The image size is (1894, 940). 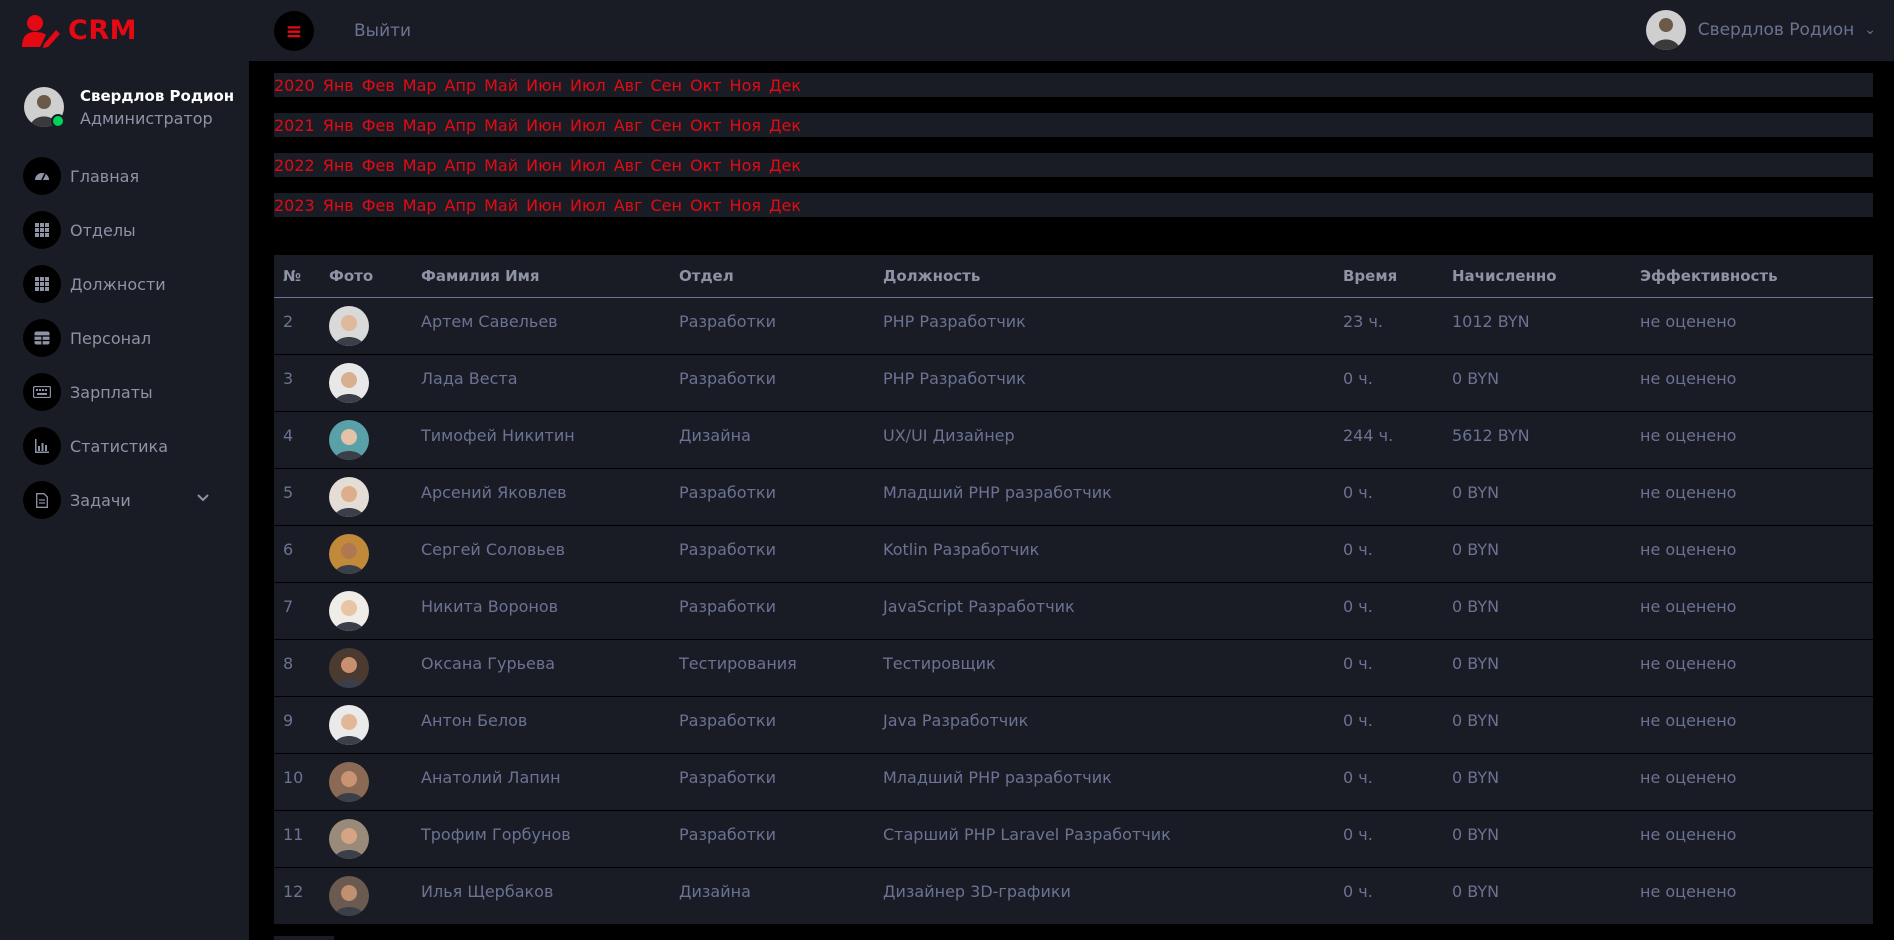 What do you see at coordinates (124, 392) in the screenshot?
I see `sidebar-item-salaries: Зарплаты` at bounding box center [124, 392].